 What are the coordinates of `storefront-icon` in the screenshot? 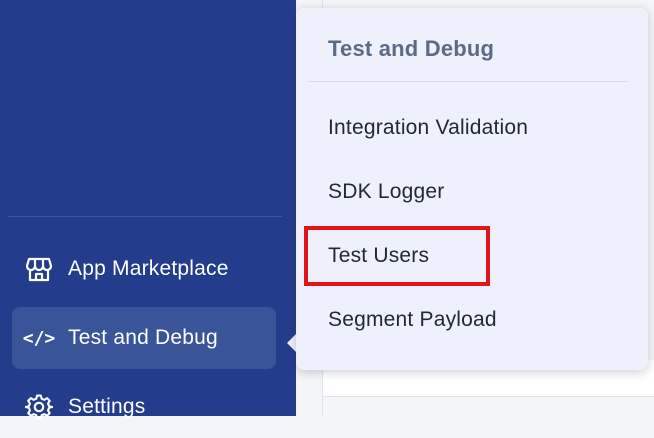 It's located at (39, 269).